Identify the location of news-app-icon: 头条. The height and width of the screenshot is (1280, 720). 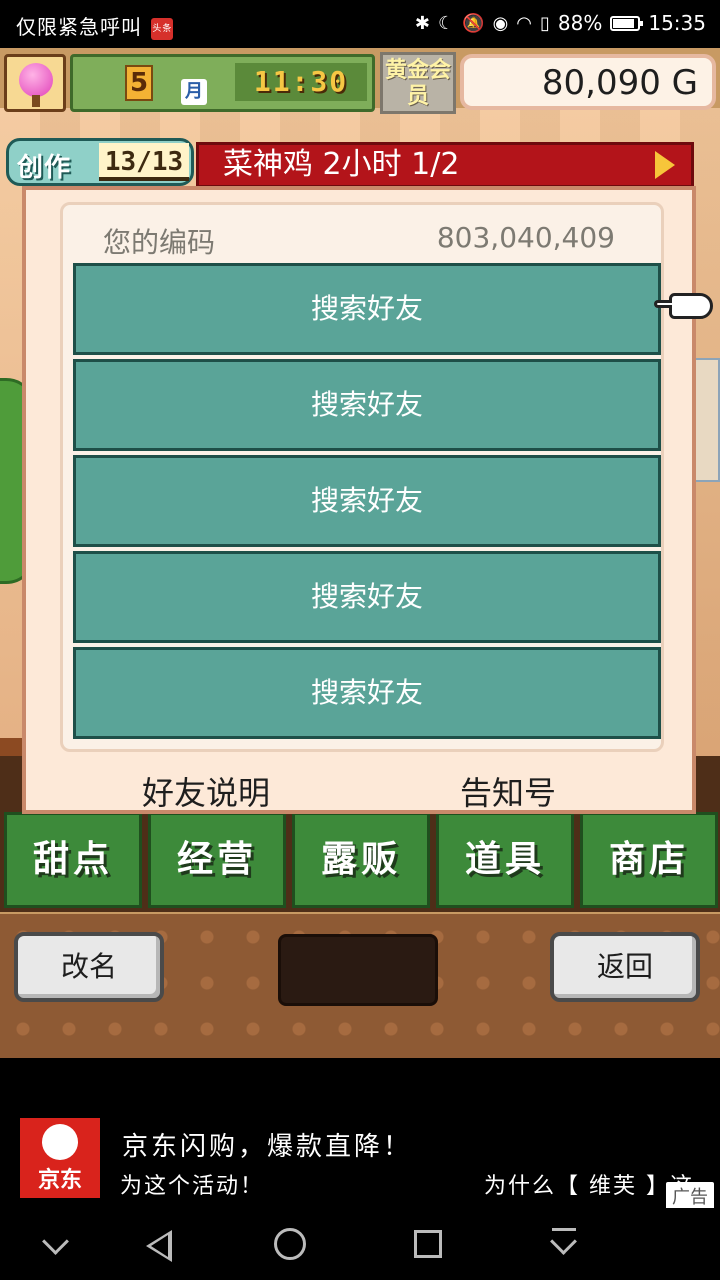
(162, 28).